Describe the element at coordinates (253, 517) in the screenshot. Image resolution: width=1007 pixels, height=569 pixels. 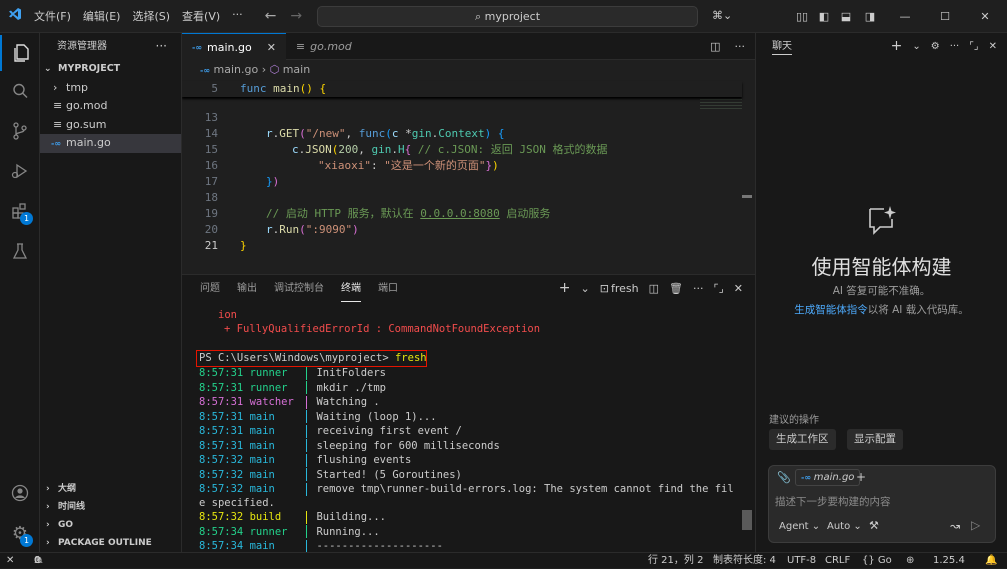
I see `log-time-source: 8:57:32 build` at that location.